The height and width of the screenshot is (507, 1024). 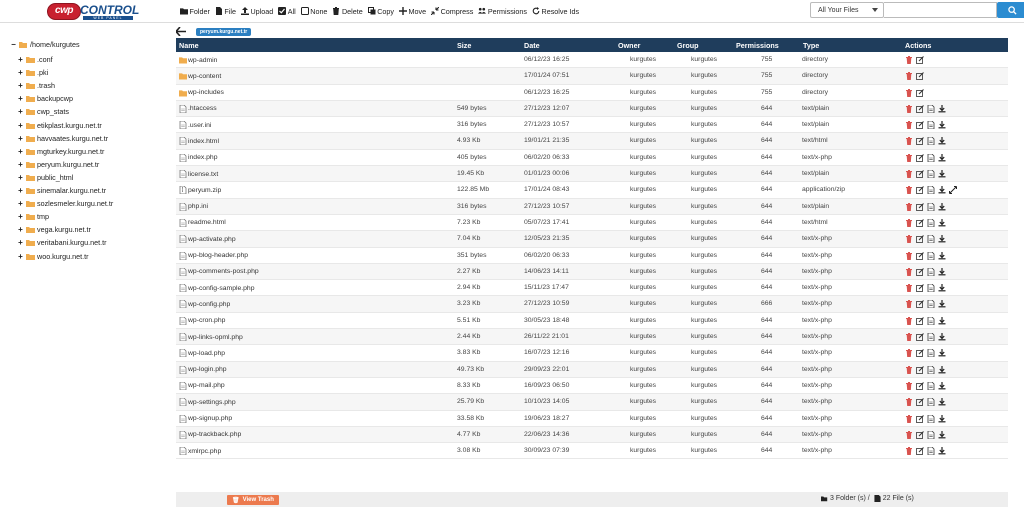 I want to click on file-name-cell: wp-settings.php, so click(x=207, y=402).